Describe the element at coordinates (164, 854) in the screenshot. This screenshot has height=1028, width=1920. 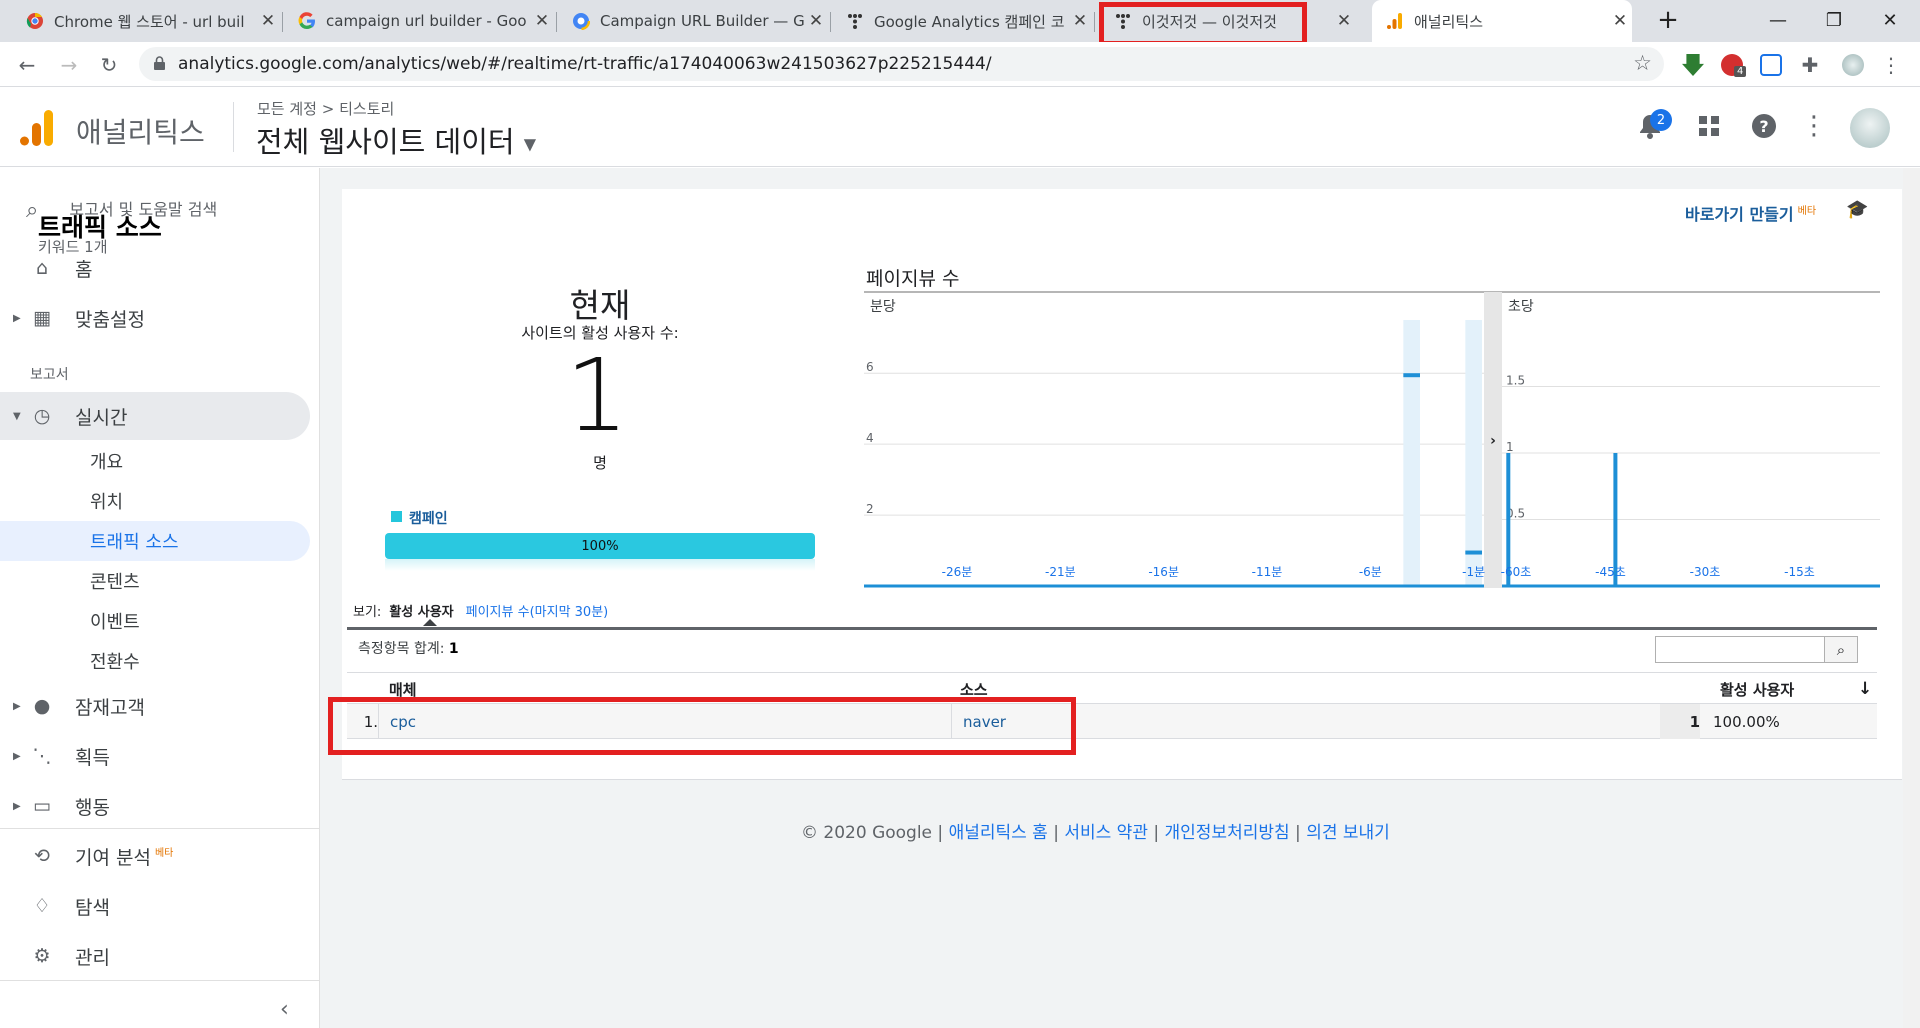
I see `beta-badge: 베타` at that location.